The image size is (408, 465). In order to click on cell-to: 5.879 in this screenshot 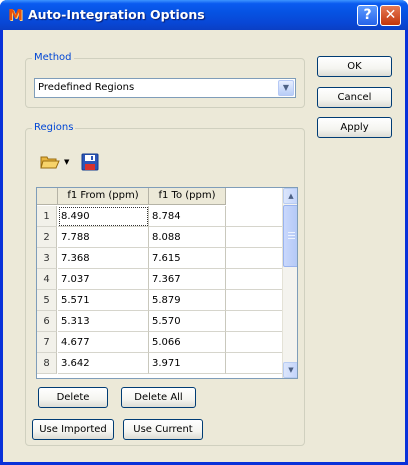, I will do `click(187, 300)`.